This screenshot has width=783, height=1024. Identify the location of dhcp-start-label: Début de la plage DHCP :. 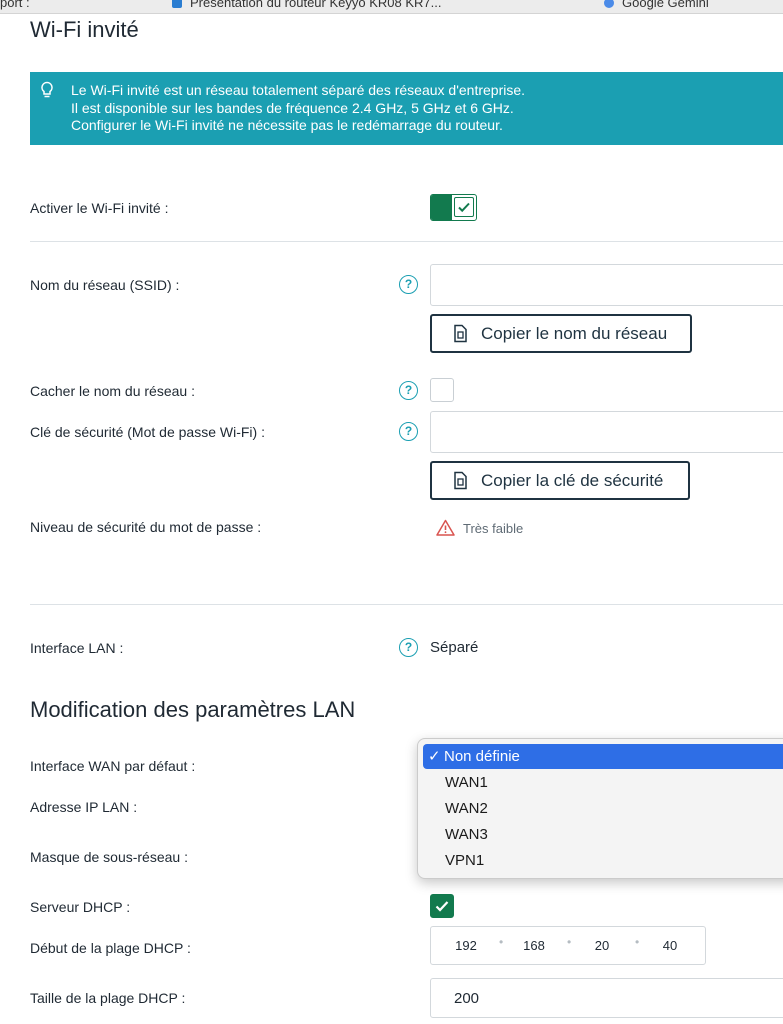
(110, 948).